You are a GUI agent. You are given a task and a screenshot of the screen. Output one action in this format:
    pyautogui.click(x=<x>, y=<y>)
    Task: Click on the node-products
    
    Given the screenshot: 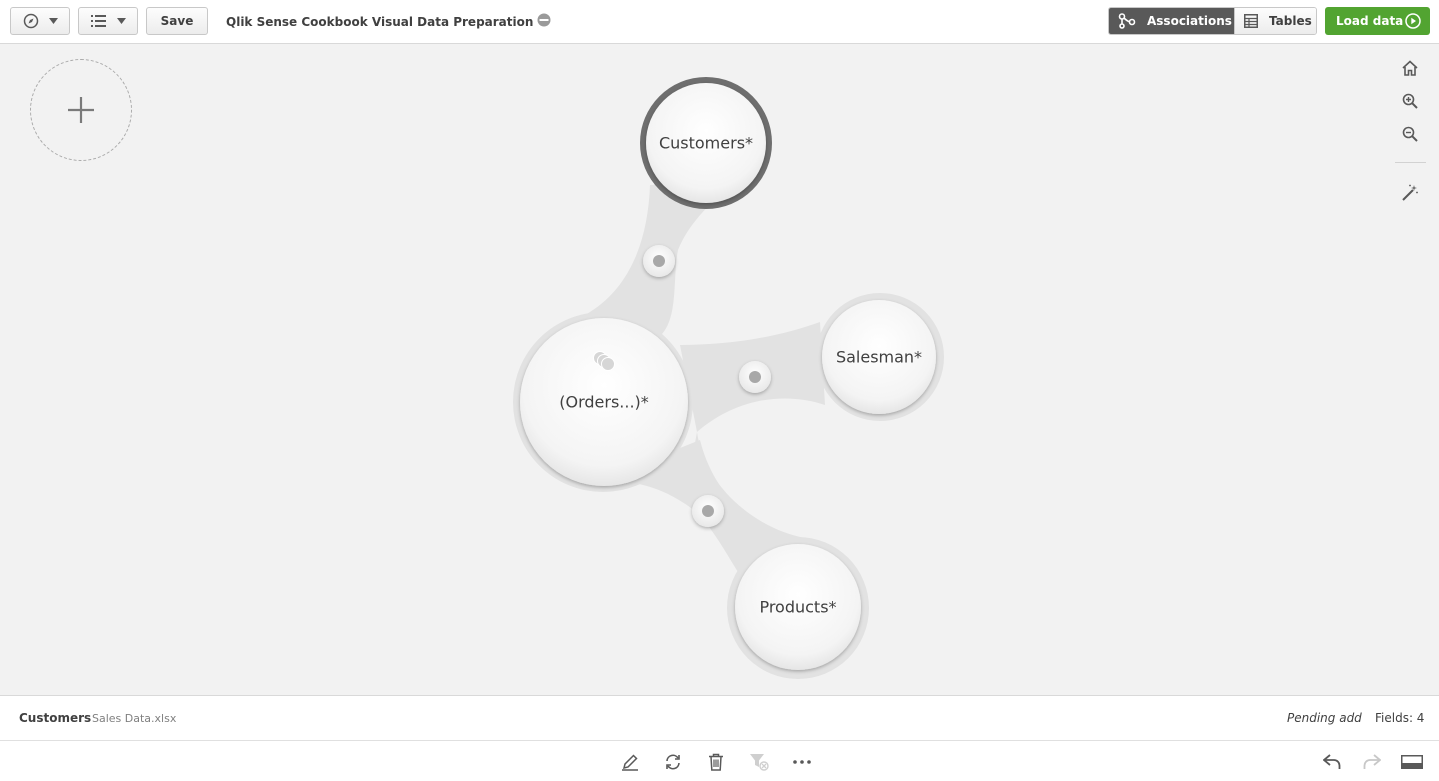 What is the action you would take?
    pyautogui.click(x=798, y=607)
    